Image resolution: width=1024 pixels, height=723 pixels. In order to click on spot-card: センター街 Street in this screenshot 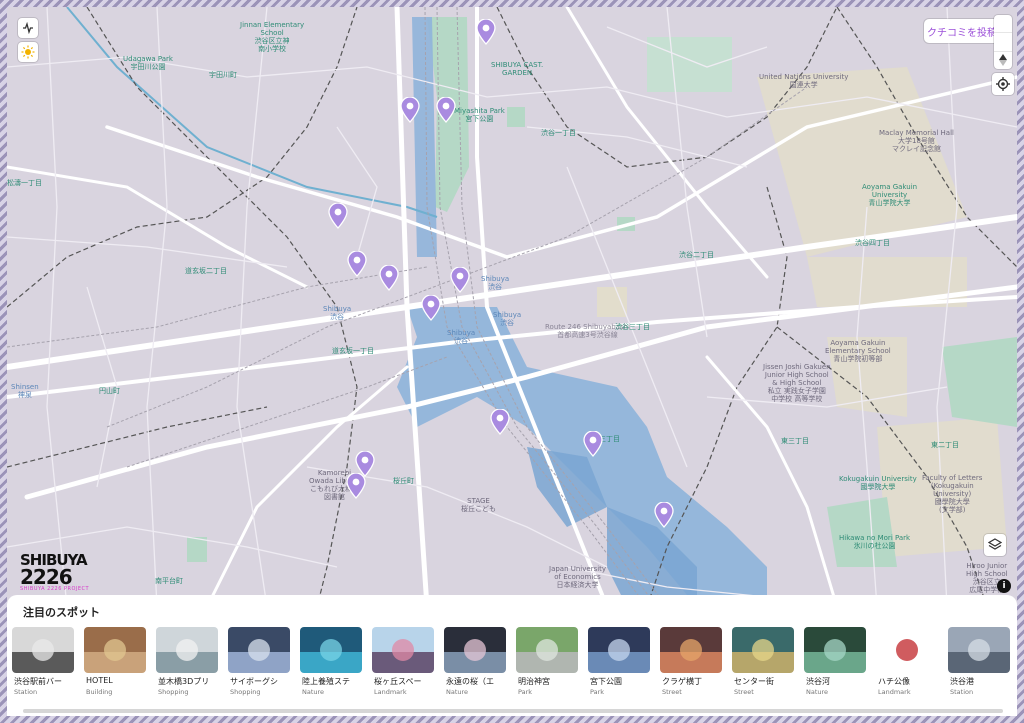, I will do `click(764, 665)`.